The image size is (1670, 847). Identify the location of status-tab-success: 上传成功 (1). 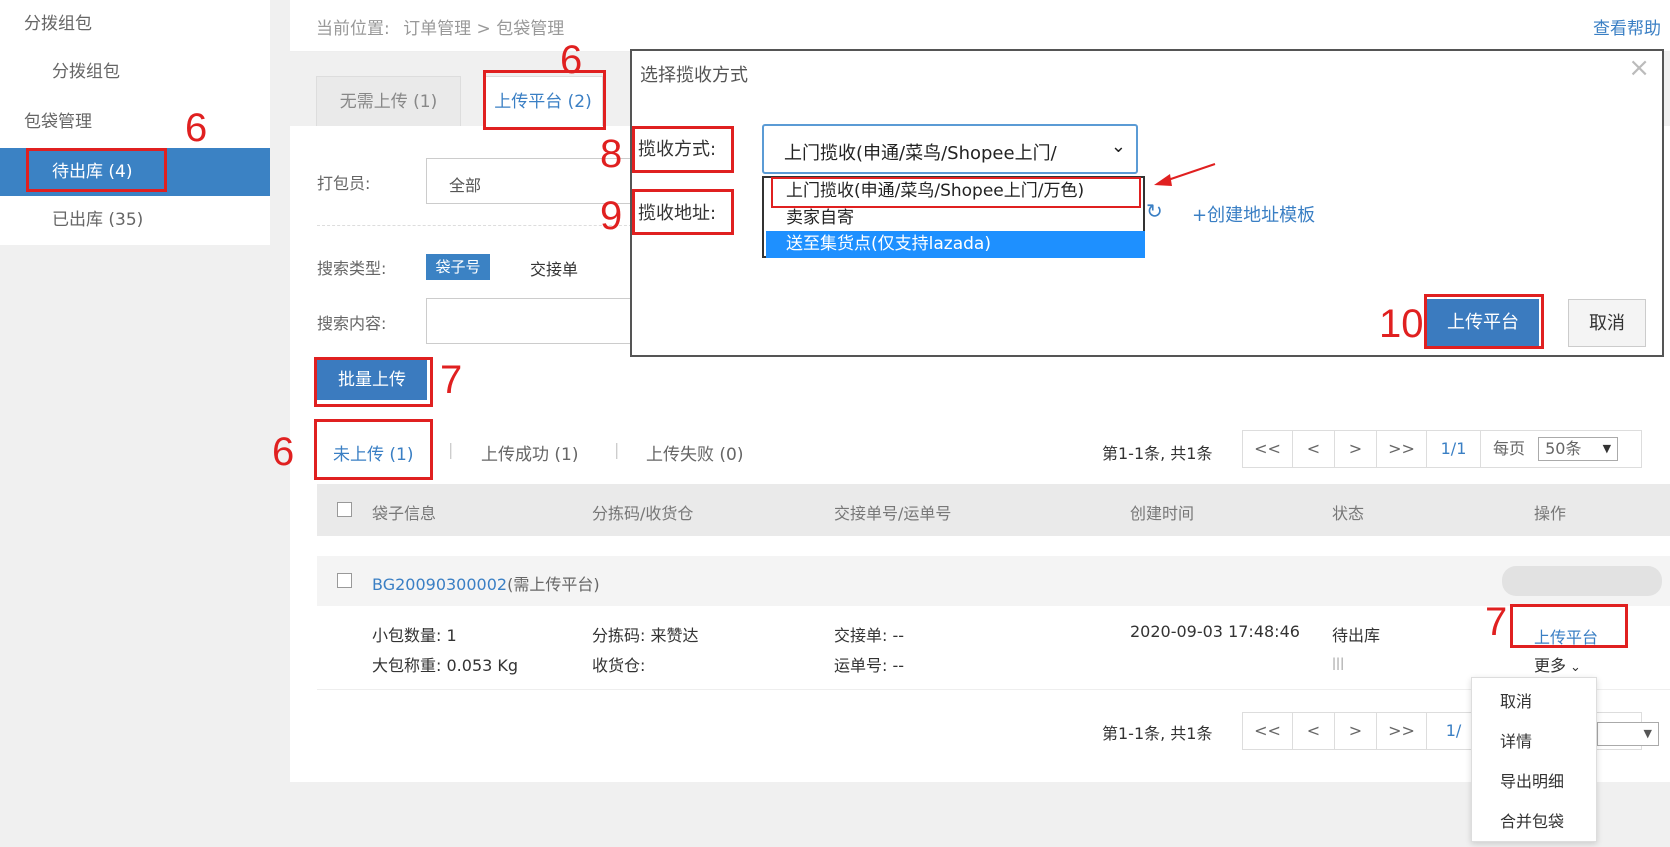
(529, 452).